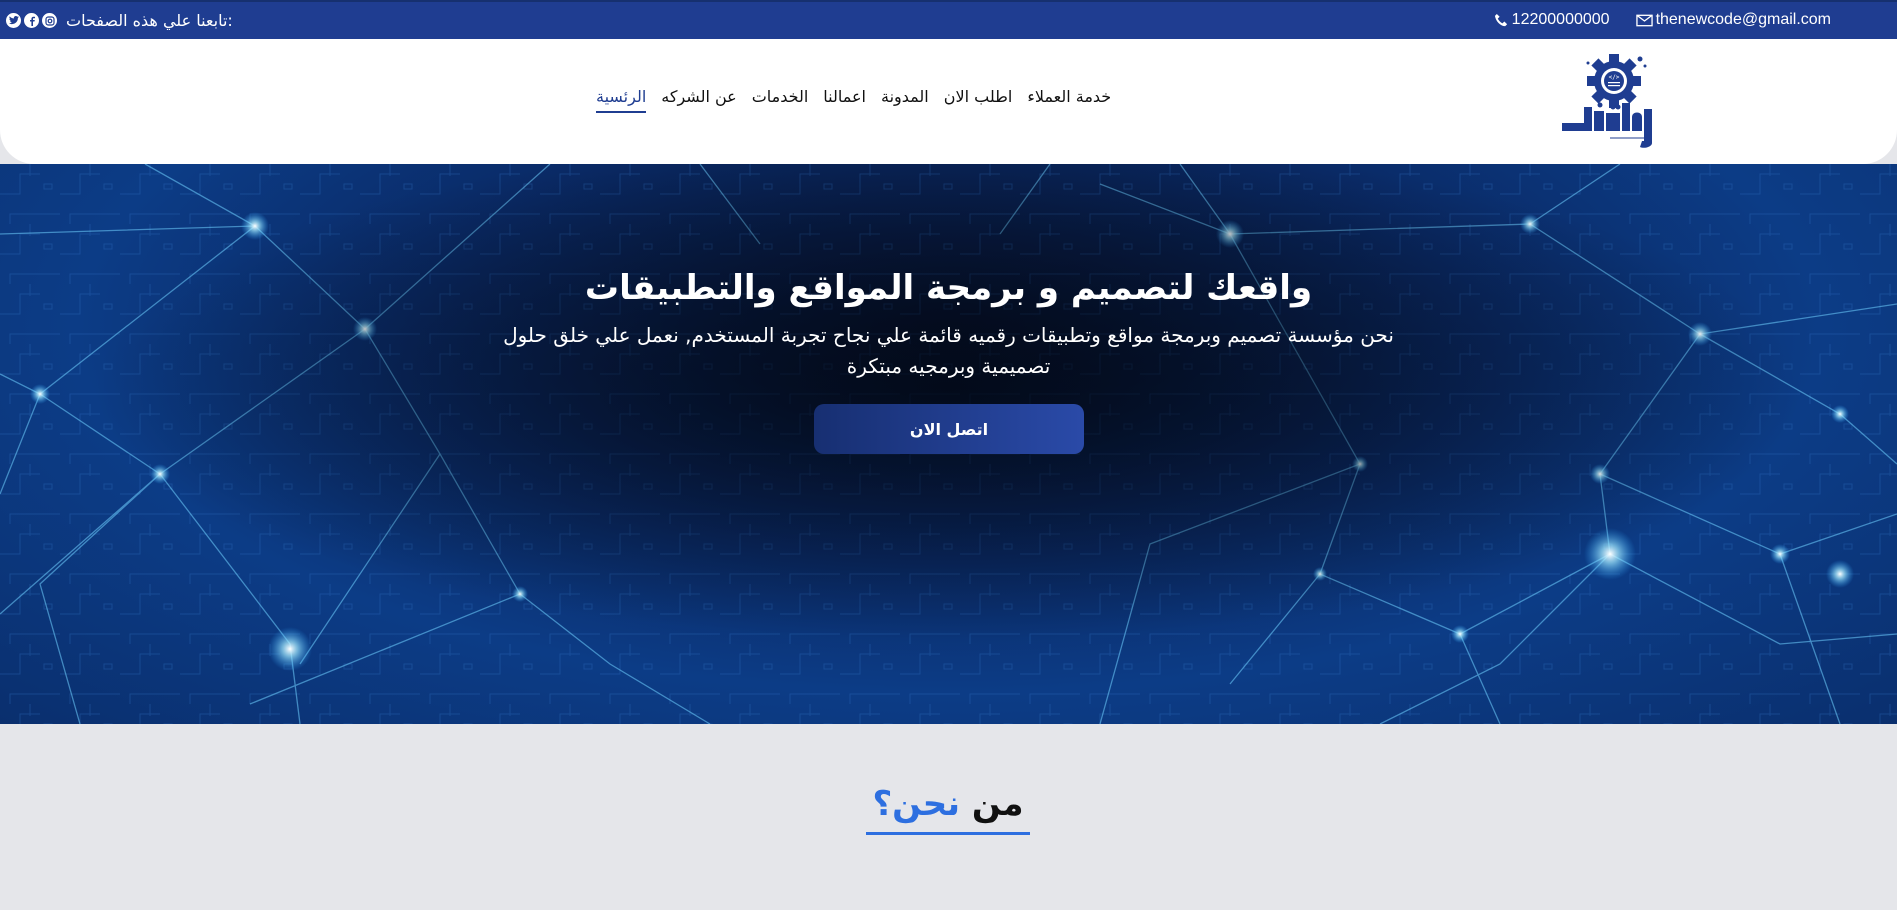 The width and height of the screenshot is (1897, 910). Describe the element at coordinates (49, 20) in the screenshot. I see `instagram-icon` at that location.